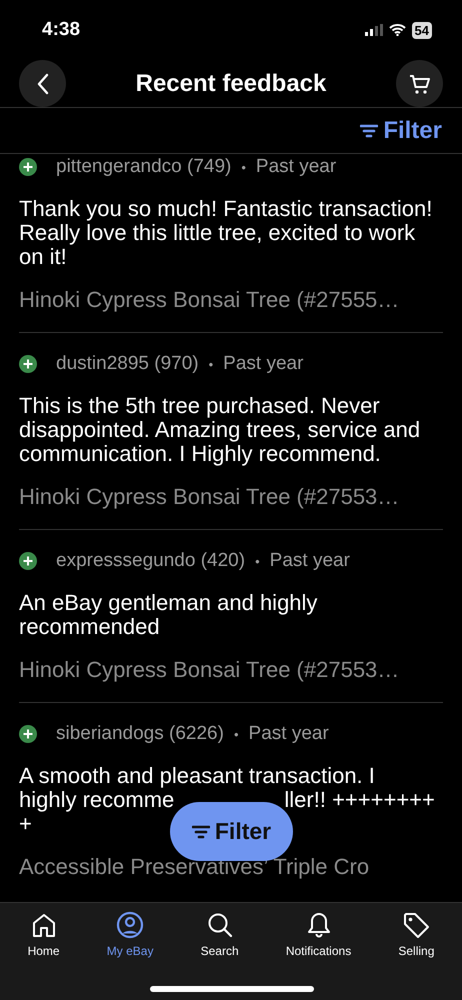 The width and height of the screenshot is (462, 1000). What do you see at coordinates (140, 734) in the screenshot?
I see `username: siberiandogs (6226)` at bounding box center [140, 734].